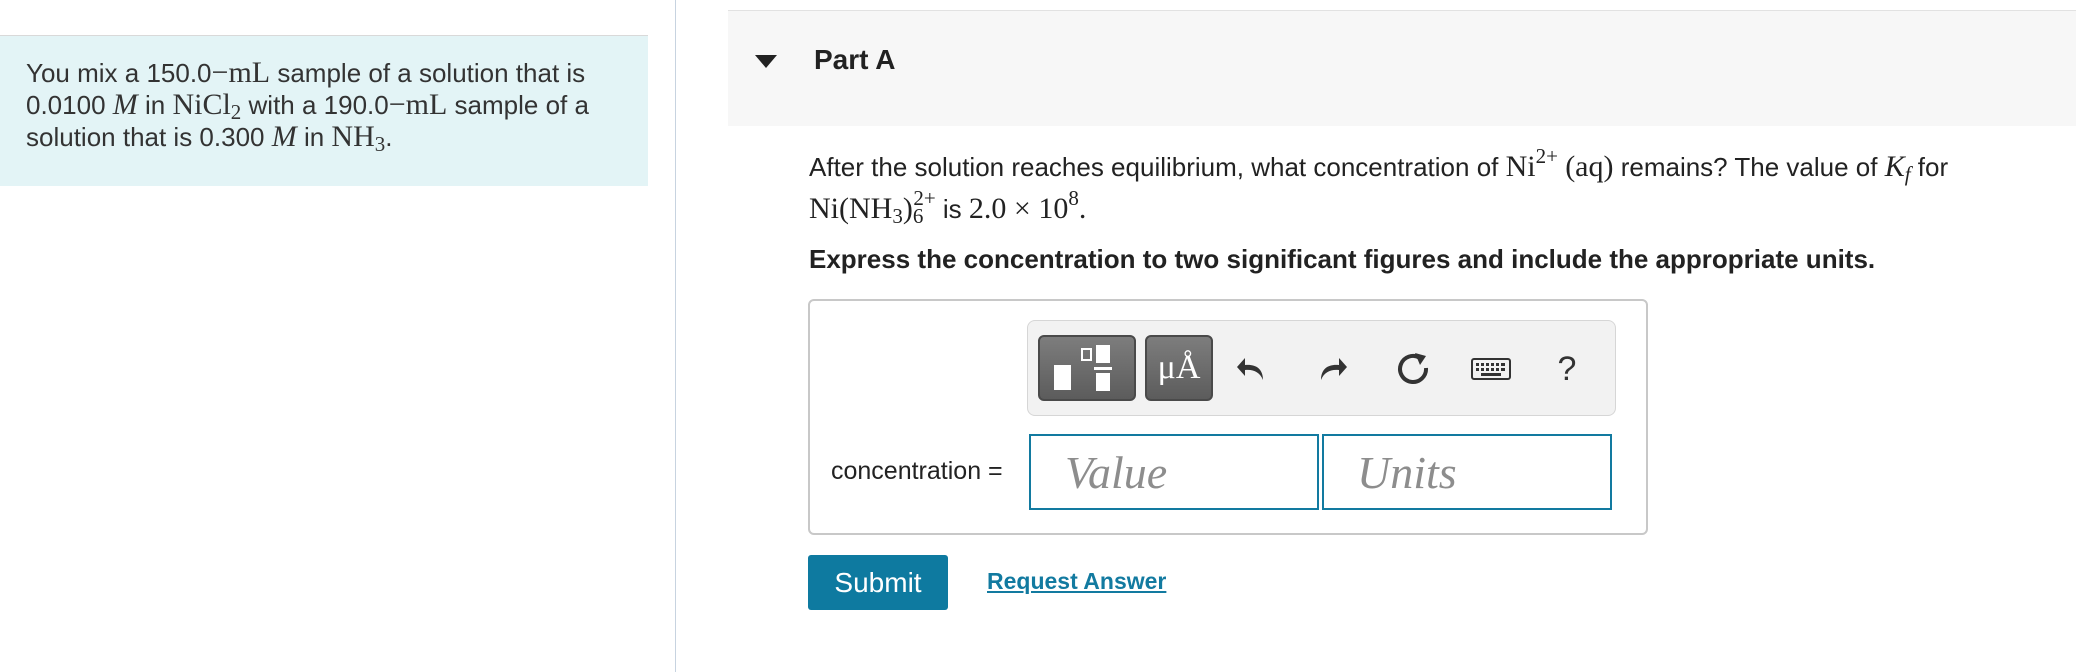 The height and width of the screenshot is (672, 2076). I want to click on undo-icon, so click(1252, 369).